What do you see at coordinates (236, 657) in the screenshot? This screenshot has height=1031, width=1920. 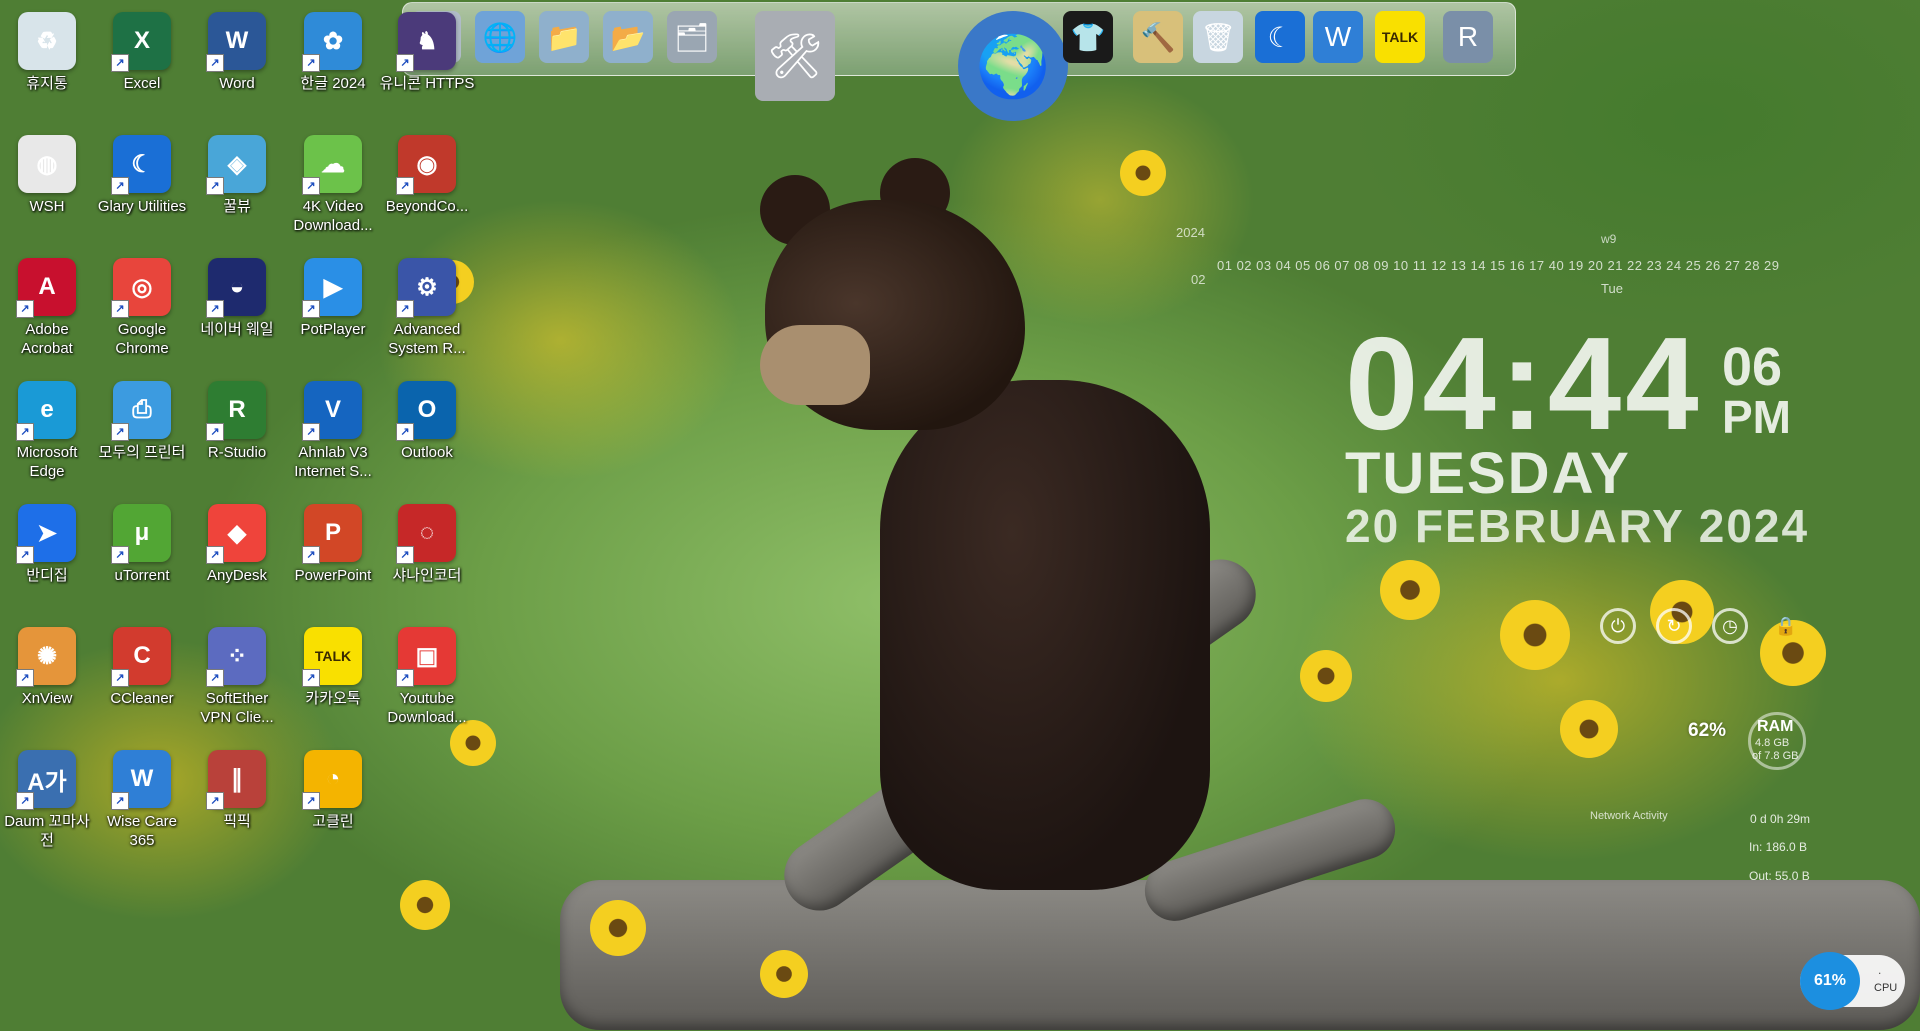 I see `softether-vpn-icon: ⁘ ↗` at bounding box center [236, 657].